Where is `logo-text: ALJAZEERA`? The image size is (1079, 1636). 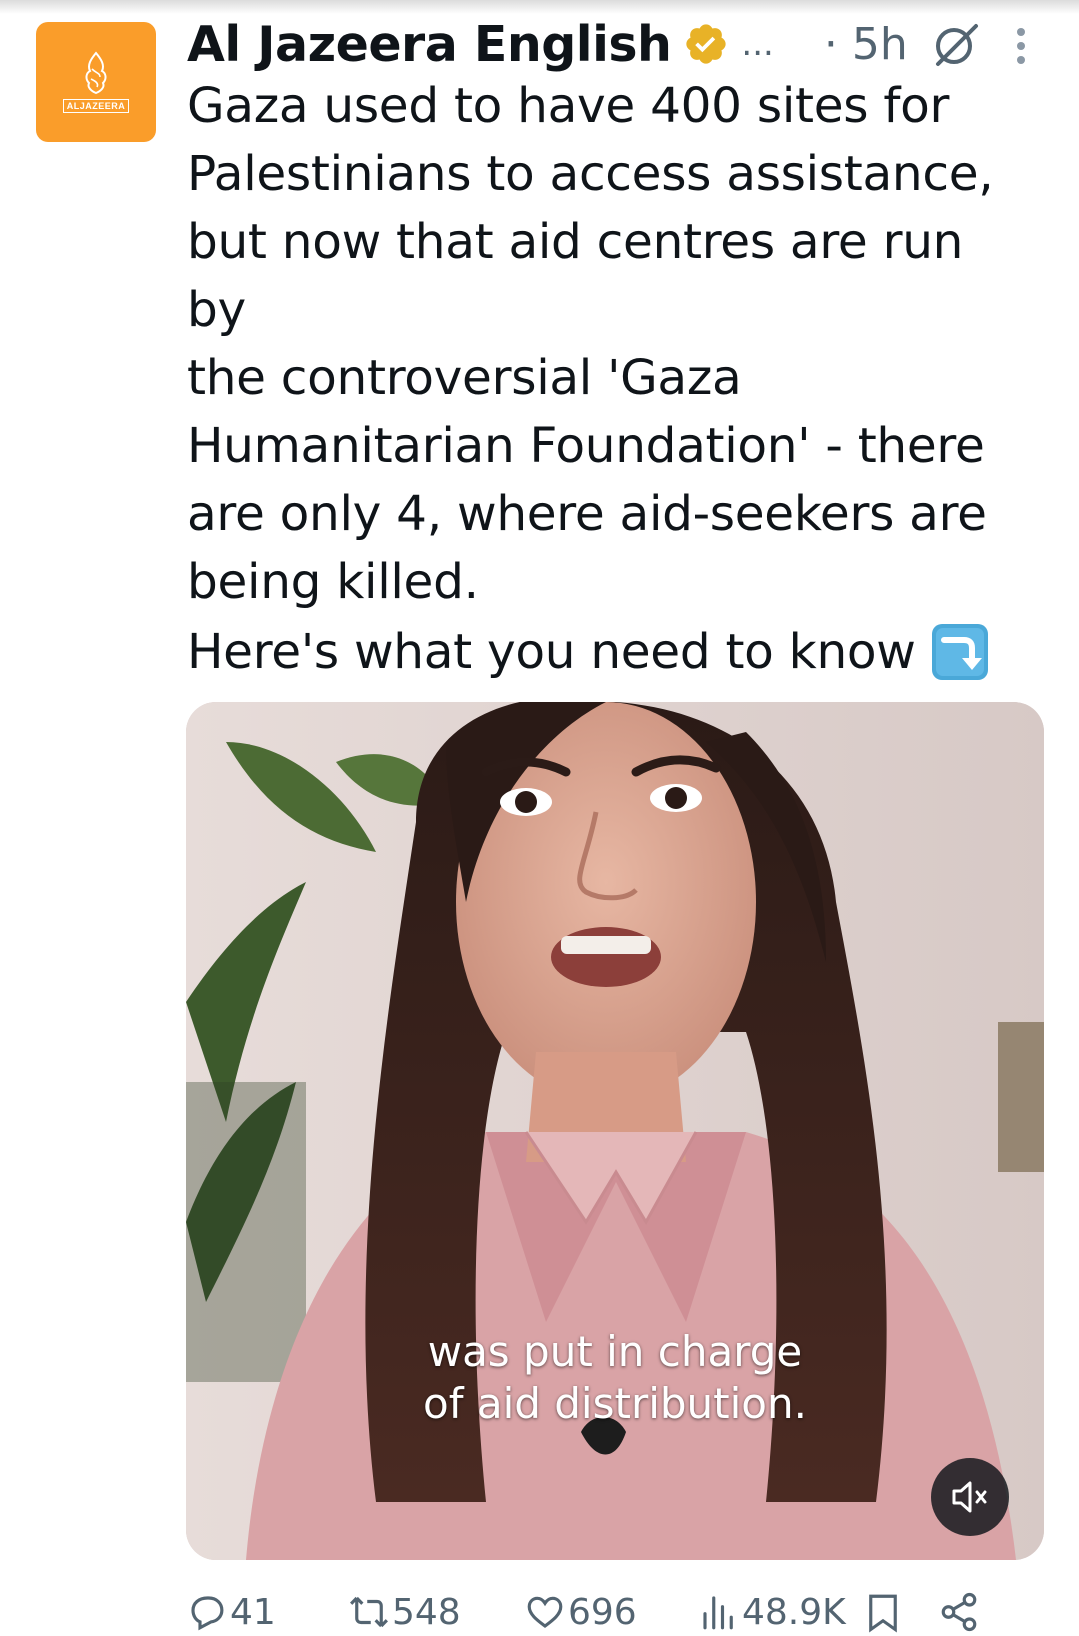
logo-text: ALJAZEERA is located at coordinates (96, 106).